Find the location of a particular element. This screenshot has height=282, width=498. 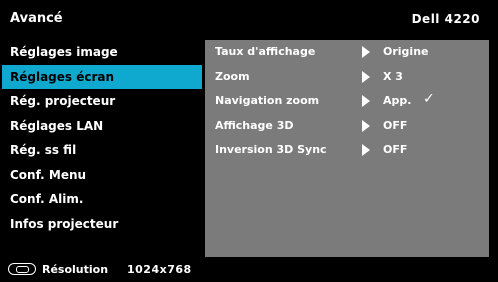

checkmark-icon: ✓ is located at coordinates (429, 99).